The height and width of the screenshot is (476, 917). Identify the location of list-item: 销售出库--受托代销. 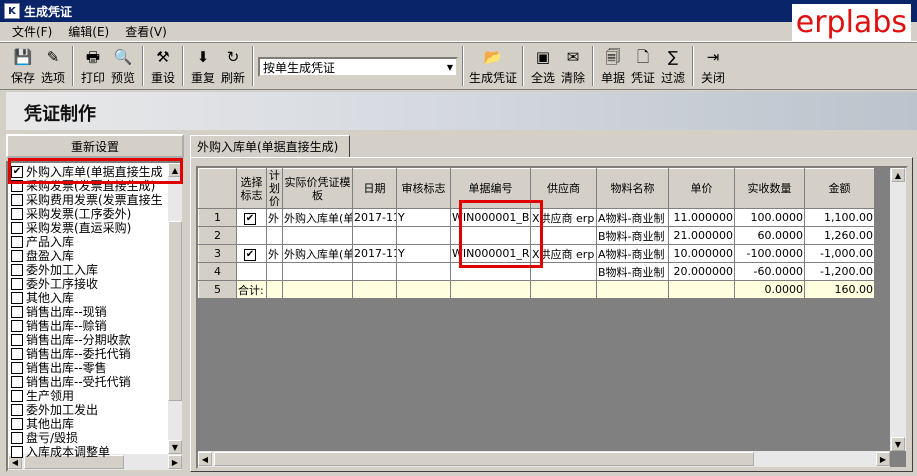
(71, 382).